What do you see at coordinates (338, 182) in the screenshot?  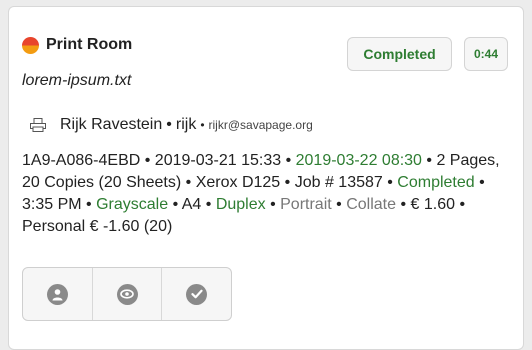 I see `job-number: Job # 13587` at bounding box center [338, 182].